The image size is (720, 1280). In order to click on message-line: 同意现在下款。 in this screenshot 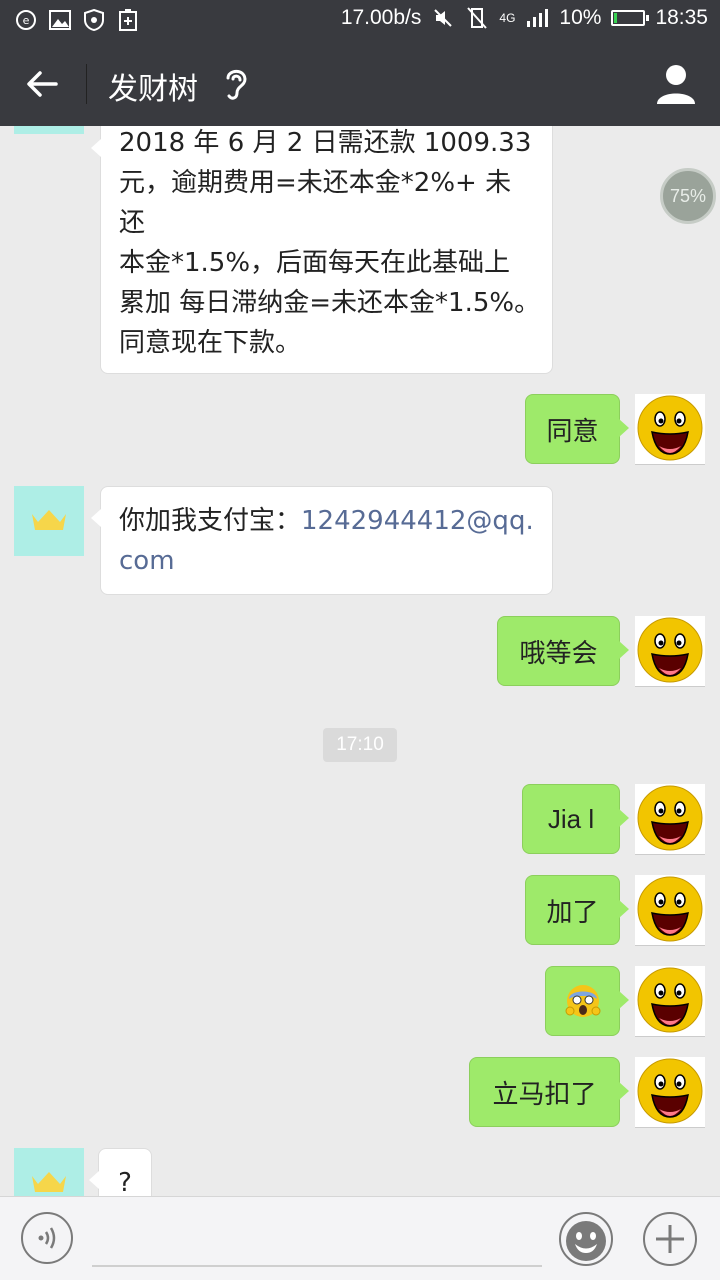, I will do `click(210, 343)`.